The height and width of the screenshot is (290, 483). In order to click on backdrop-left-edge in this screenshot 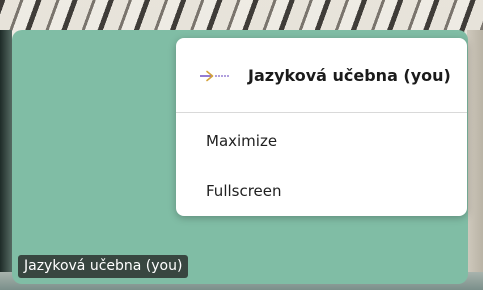, I will do `click(6, 160)`.